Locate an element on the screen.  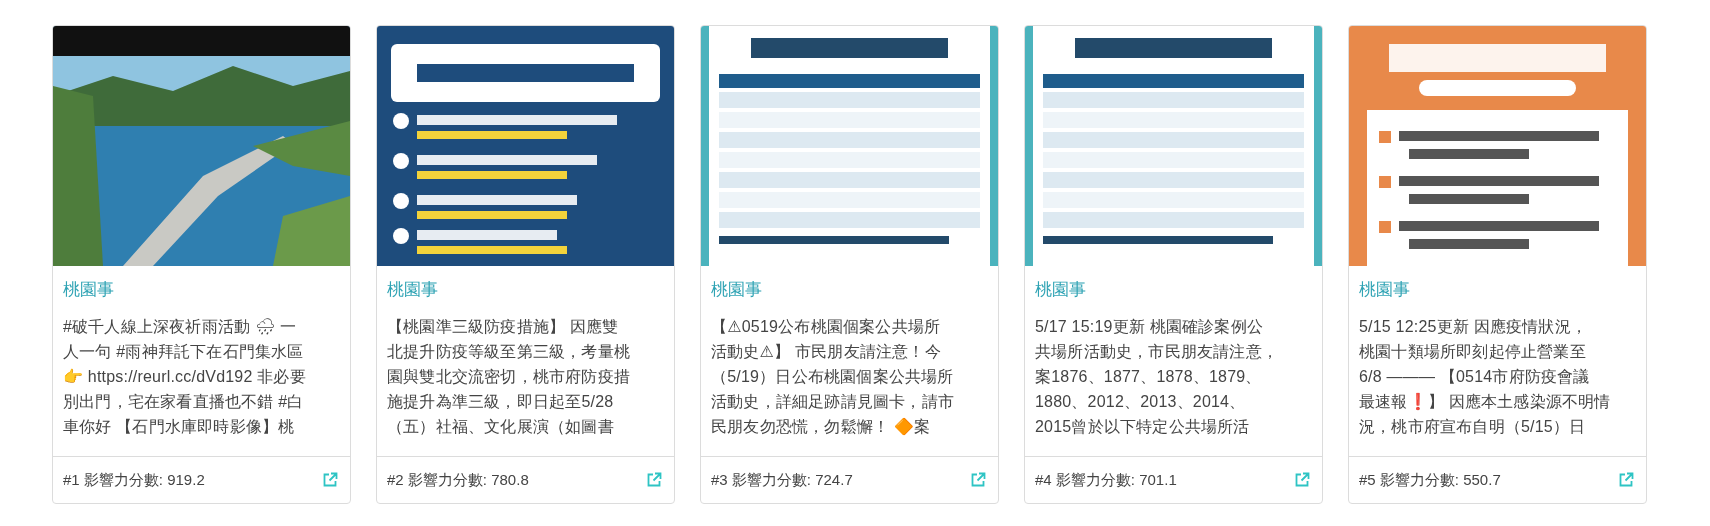
influence-score: #3 影響力分數: 724.7 is located at coordinates (782, 480).